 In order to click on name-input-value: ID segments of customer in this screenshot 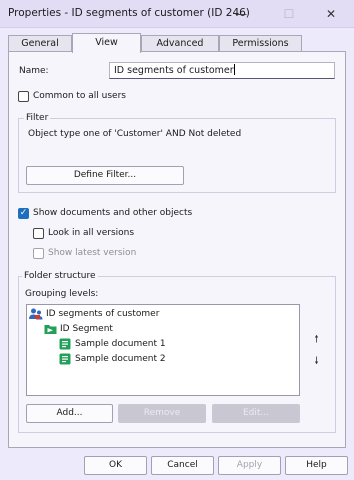, I will do `click(174, 70)`.